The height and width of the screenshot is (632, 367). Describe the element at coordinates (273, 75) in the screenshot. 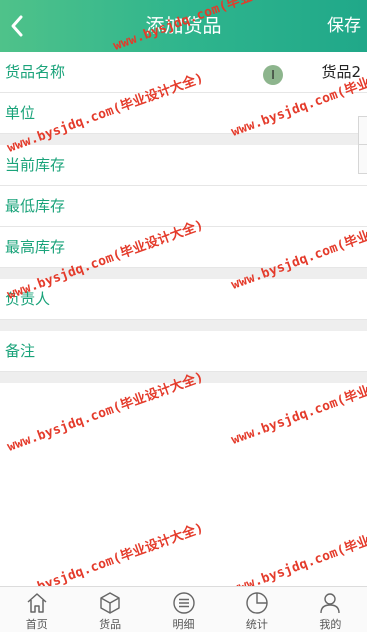

I see `text-cursor-icon: I` at that location.